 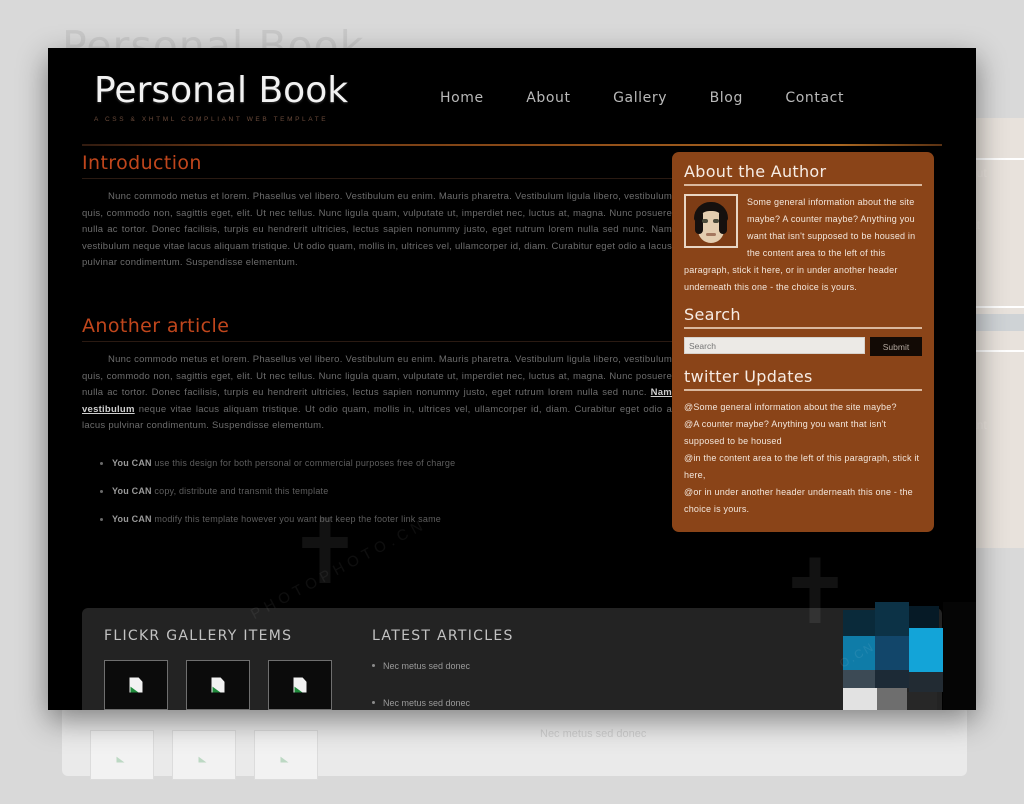 What do you see at coordinates (640, 98) in the screenshot?
I see `nav-item-gallery: Gallery` at bounding box center [640, 98].